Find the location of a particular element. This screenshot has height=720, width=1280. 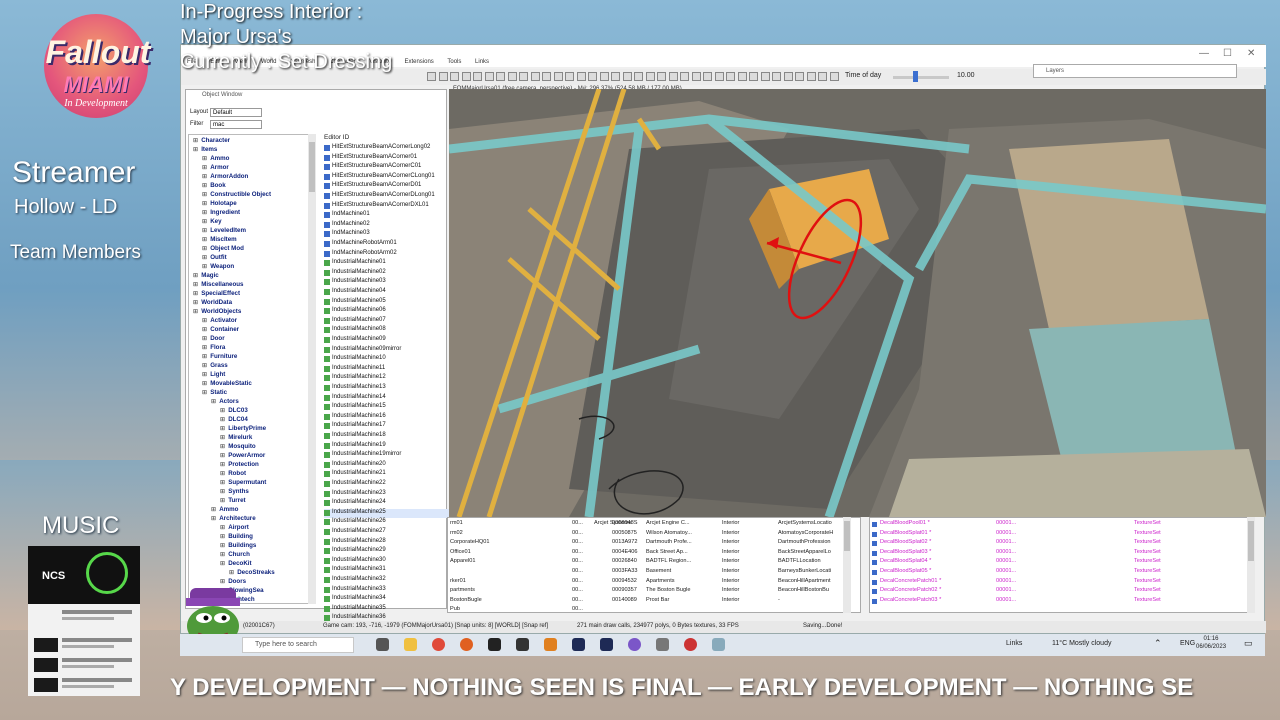

editor-id-row: IndustrialMachine27 is located at coordinates (387, 533).